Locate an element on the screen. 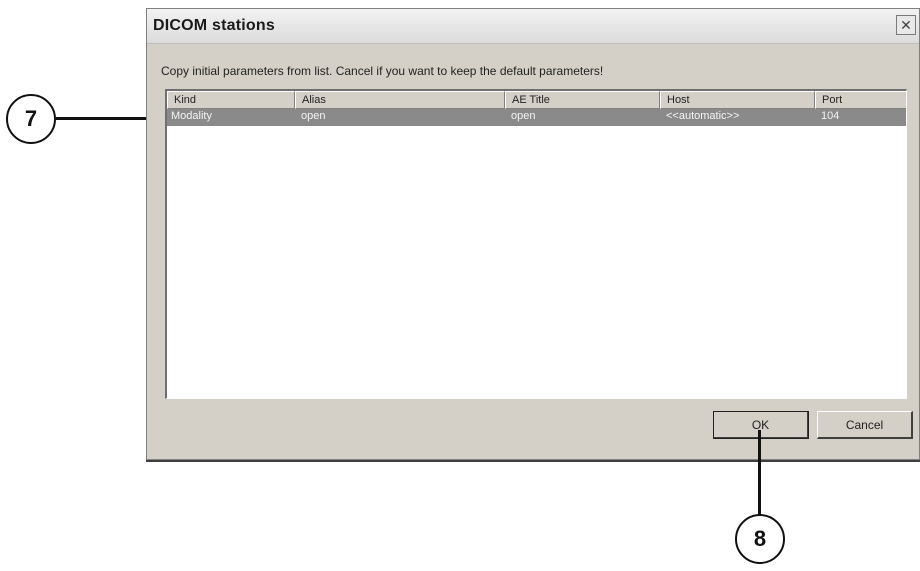 Image resolution: width=920 pixels, height=571 pixels. close-icon: ✕ is located at coordinates (906, 25).